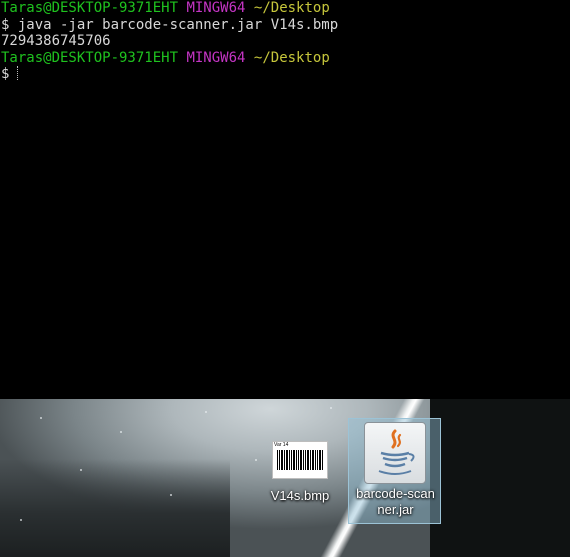 This screenshot has width=570, height=557. I want to click on prompt-line-1: Taras@DESKTOP-9371EHT MINGW64 ~/Desktop, so click(285, 8).